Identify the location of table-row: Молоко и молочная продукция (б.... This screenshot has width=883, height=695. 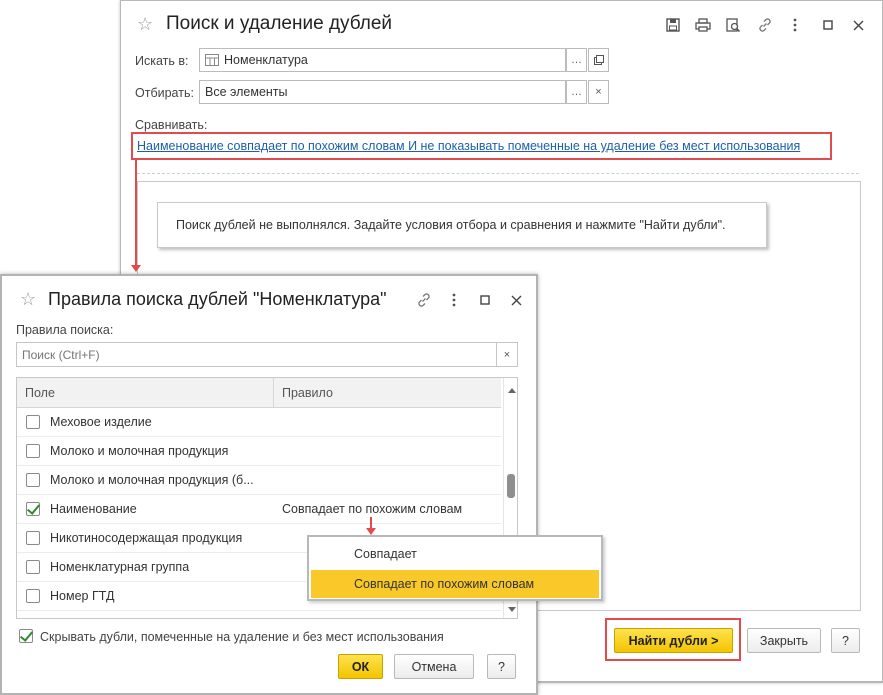
(259, 480).